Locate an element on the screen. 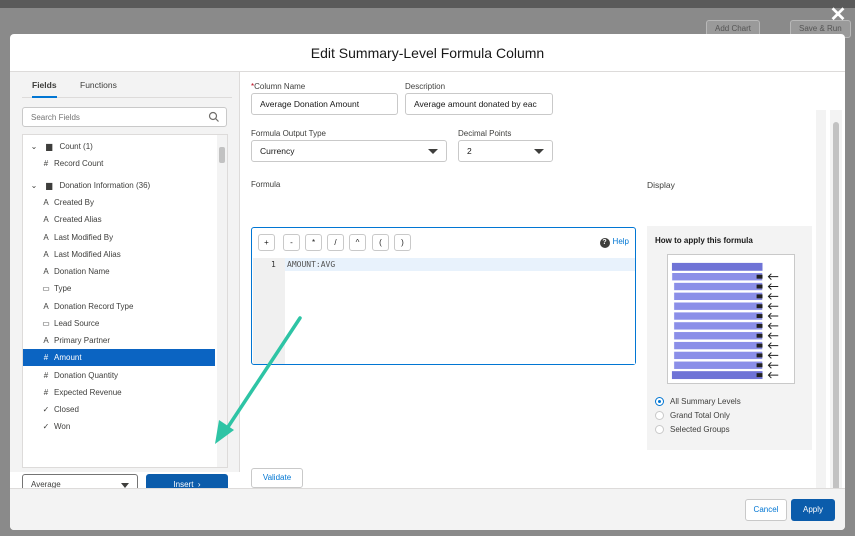 The image size is (855, 536). operator-multiply-button: * is located at coordinates (313, 242).